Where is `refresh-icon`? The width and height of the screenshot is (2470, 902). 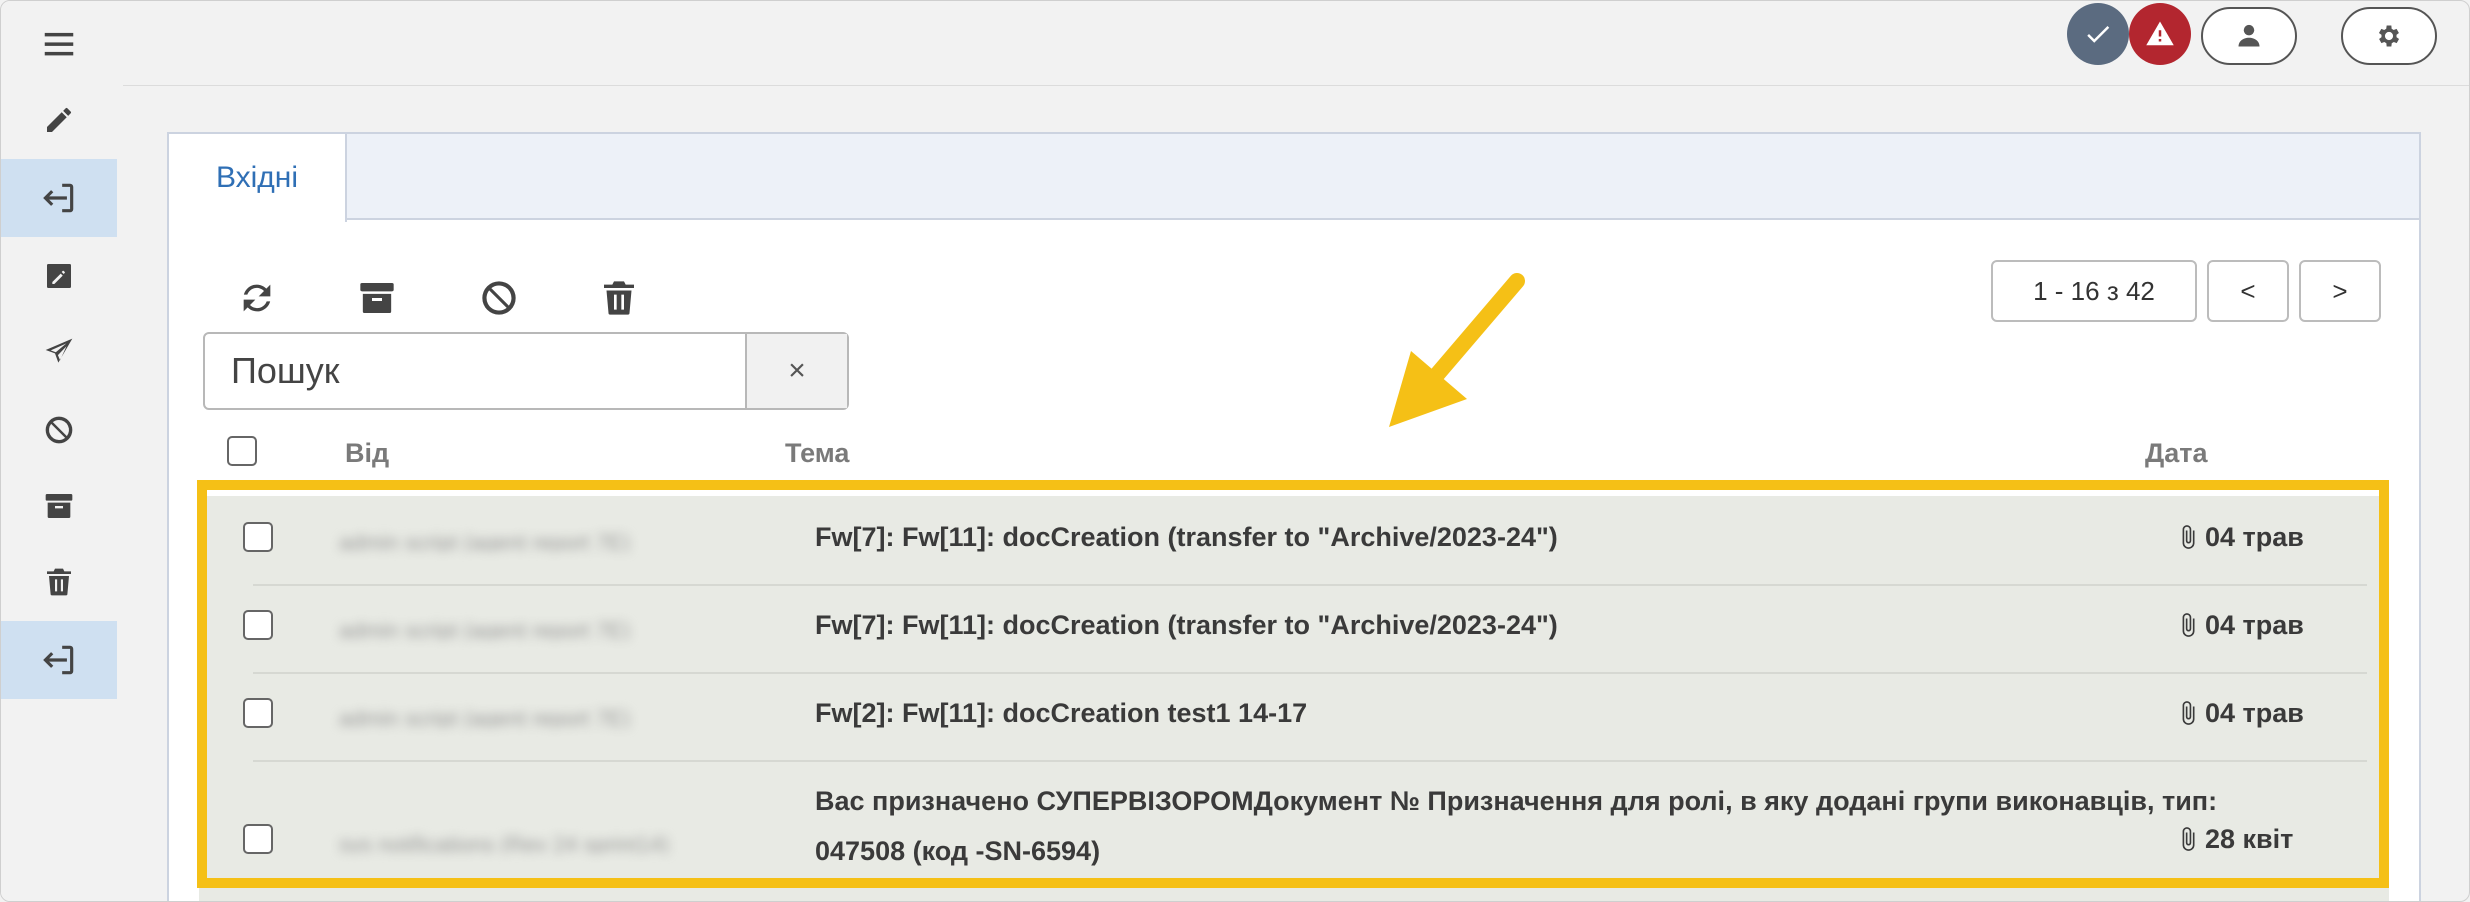 refresh-icon is located at coordinates (257, 298).